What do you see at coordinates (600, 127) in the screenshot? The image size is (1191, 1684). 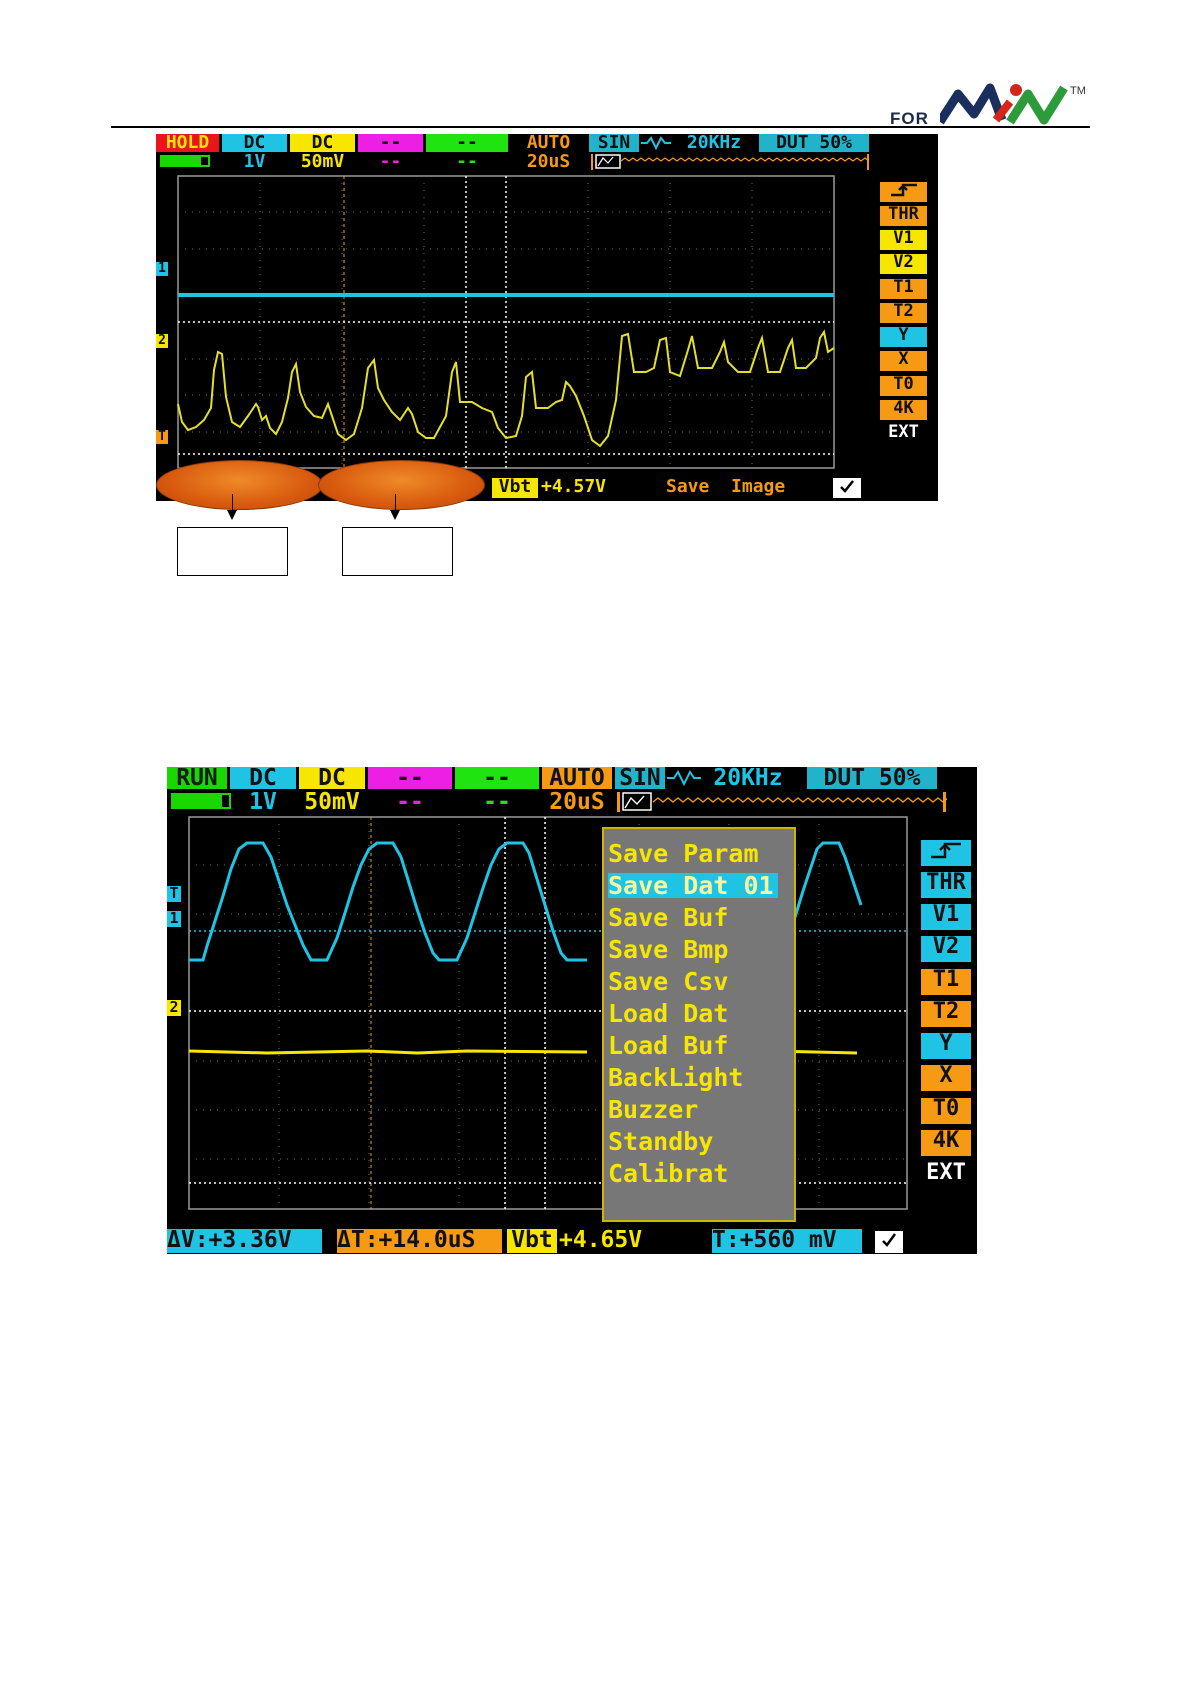 I see `header-divider` at bounding box center [600, 127].